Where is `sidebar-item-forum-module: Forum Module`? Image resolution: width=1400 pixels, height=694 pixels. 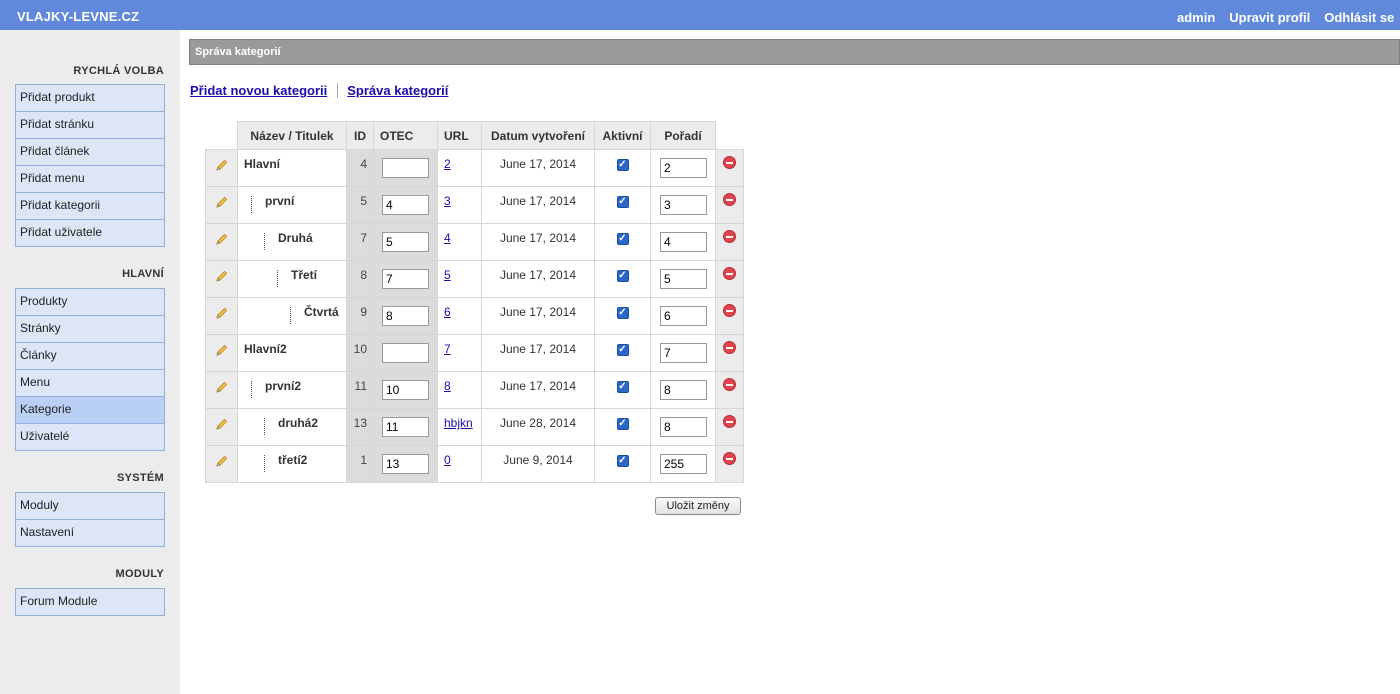 sidebar-item-forum-module: Forum Module is located at coordinates (90, 602).